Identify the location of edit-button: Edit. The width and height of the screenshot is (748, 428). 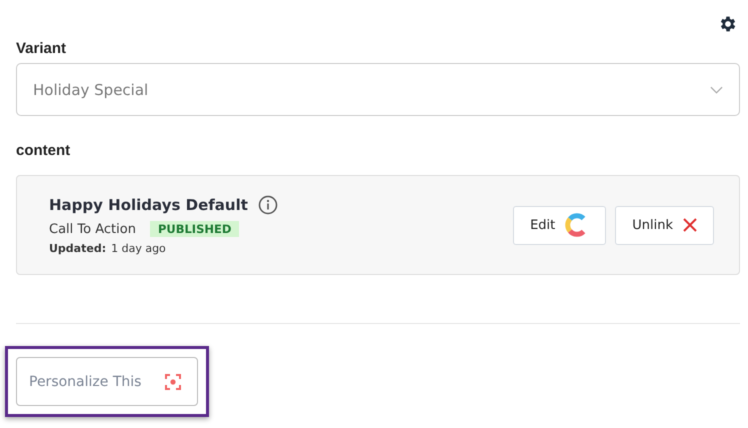
(559, 225).